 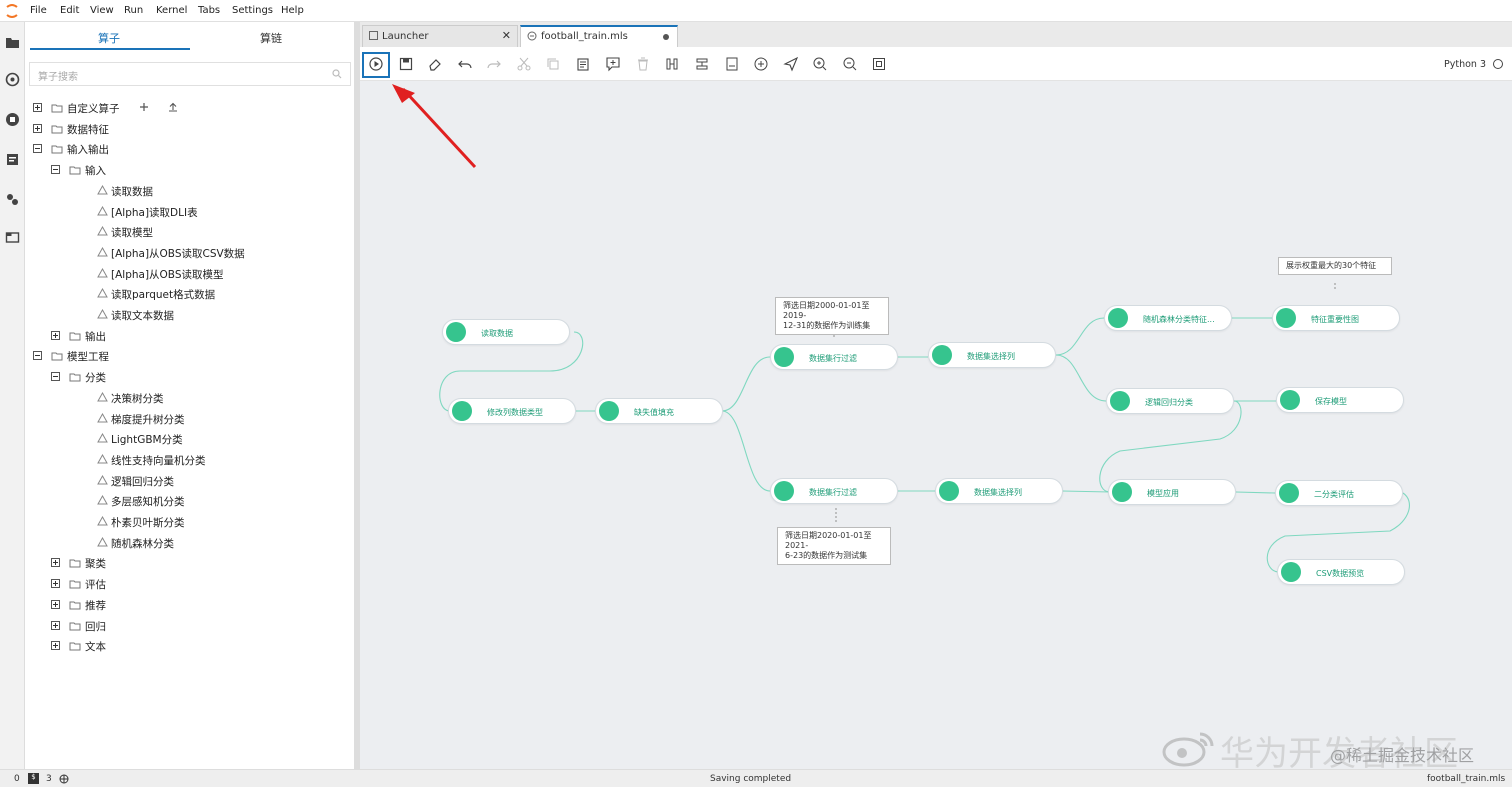 I want to click on tab-chains: 算链, so click(x=271, y=38).